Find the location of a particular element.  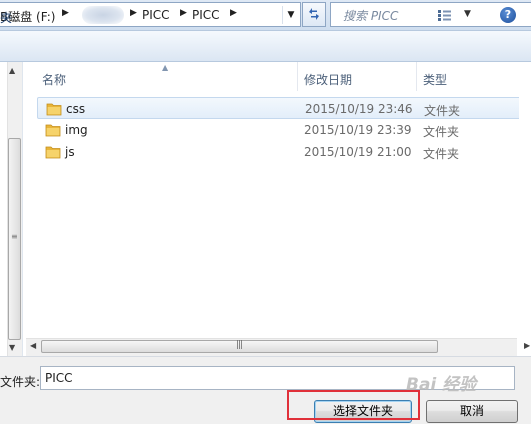

scroll-right-icon: ▶ is located at coordinates (527, 345).